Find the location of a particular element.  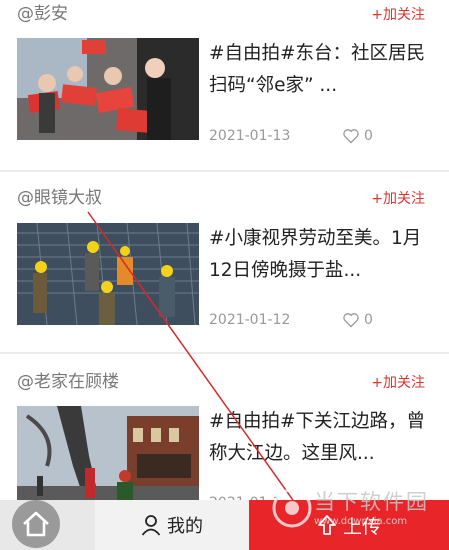

post-author: @彭安 is located at coordinates (42, 14).